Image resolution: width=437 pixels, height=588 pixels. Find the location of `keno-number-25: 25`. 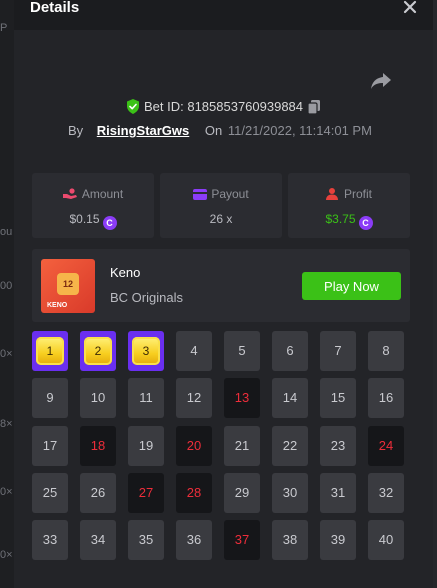

keno-number-25: 25 is located at coordinates (50, 493).